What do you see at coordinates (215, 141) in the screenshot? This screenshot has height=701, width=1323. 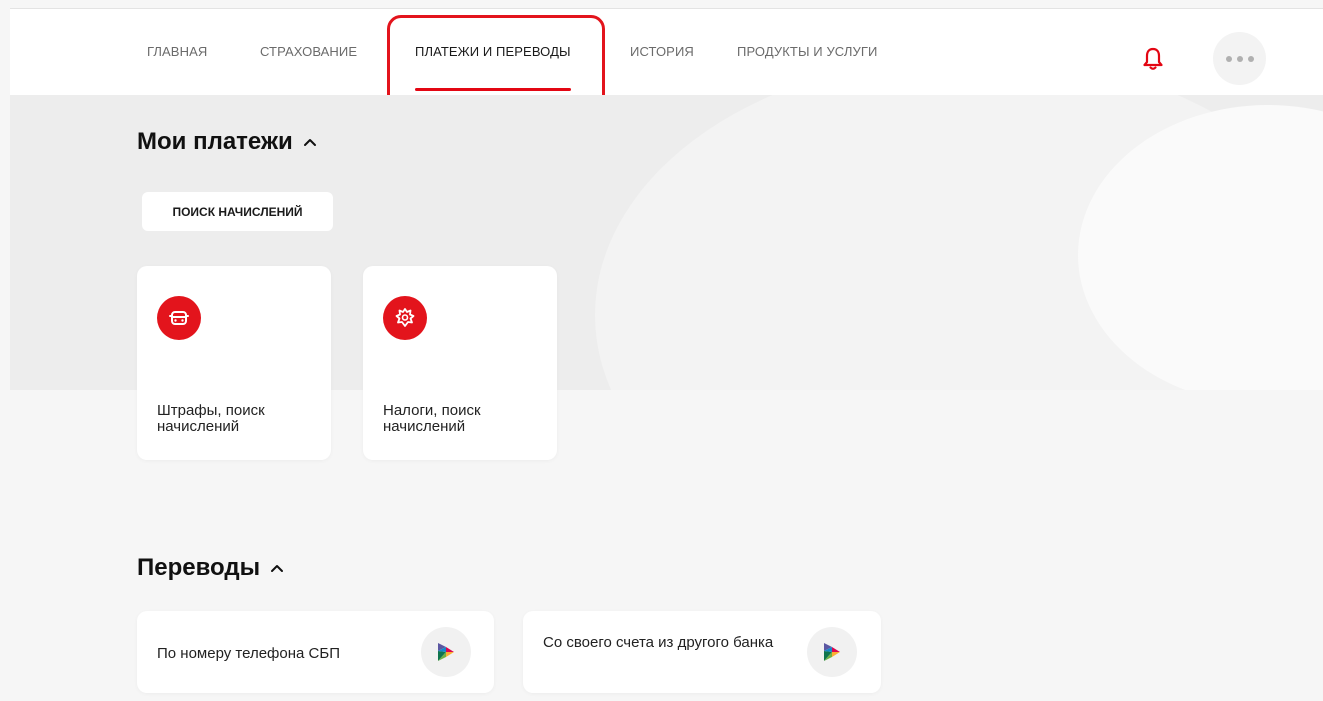 I see `payments-title: Мои платежи` at bounding box center [215, 141].